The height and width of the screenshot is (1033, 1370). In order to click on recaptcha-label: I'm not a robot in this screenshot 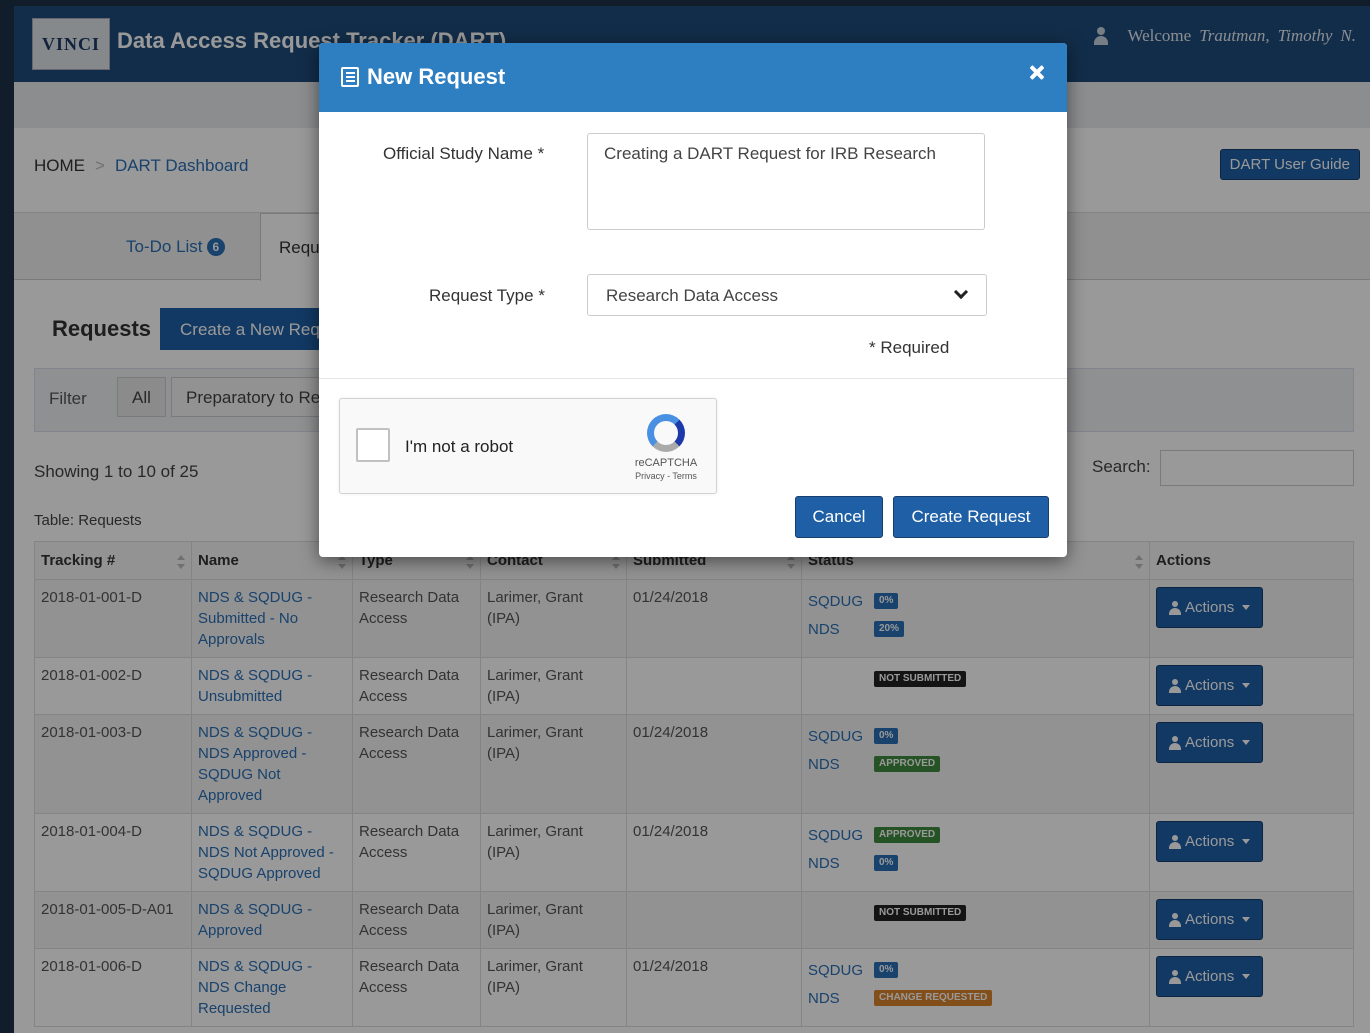, I will do `click(459, 446)`.